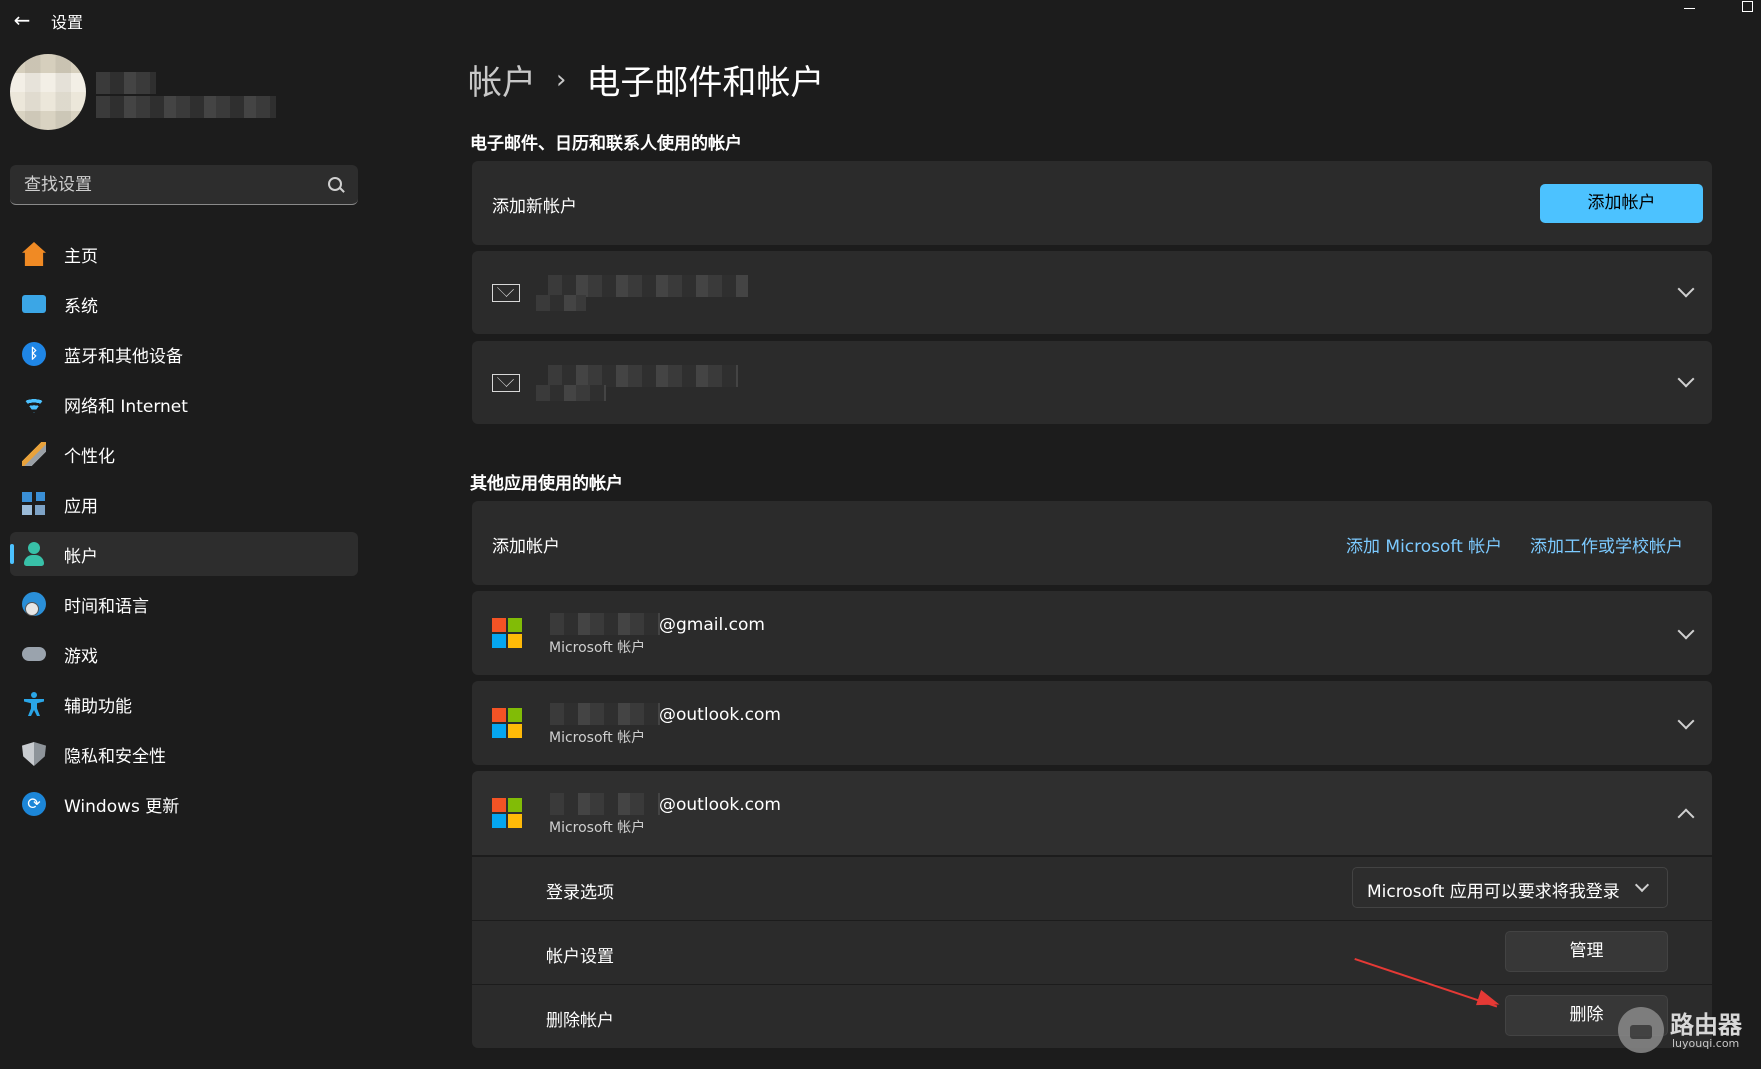  I want to click on sidebar-item-home: 主页, so click(184, 254).